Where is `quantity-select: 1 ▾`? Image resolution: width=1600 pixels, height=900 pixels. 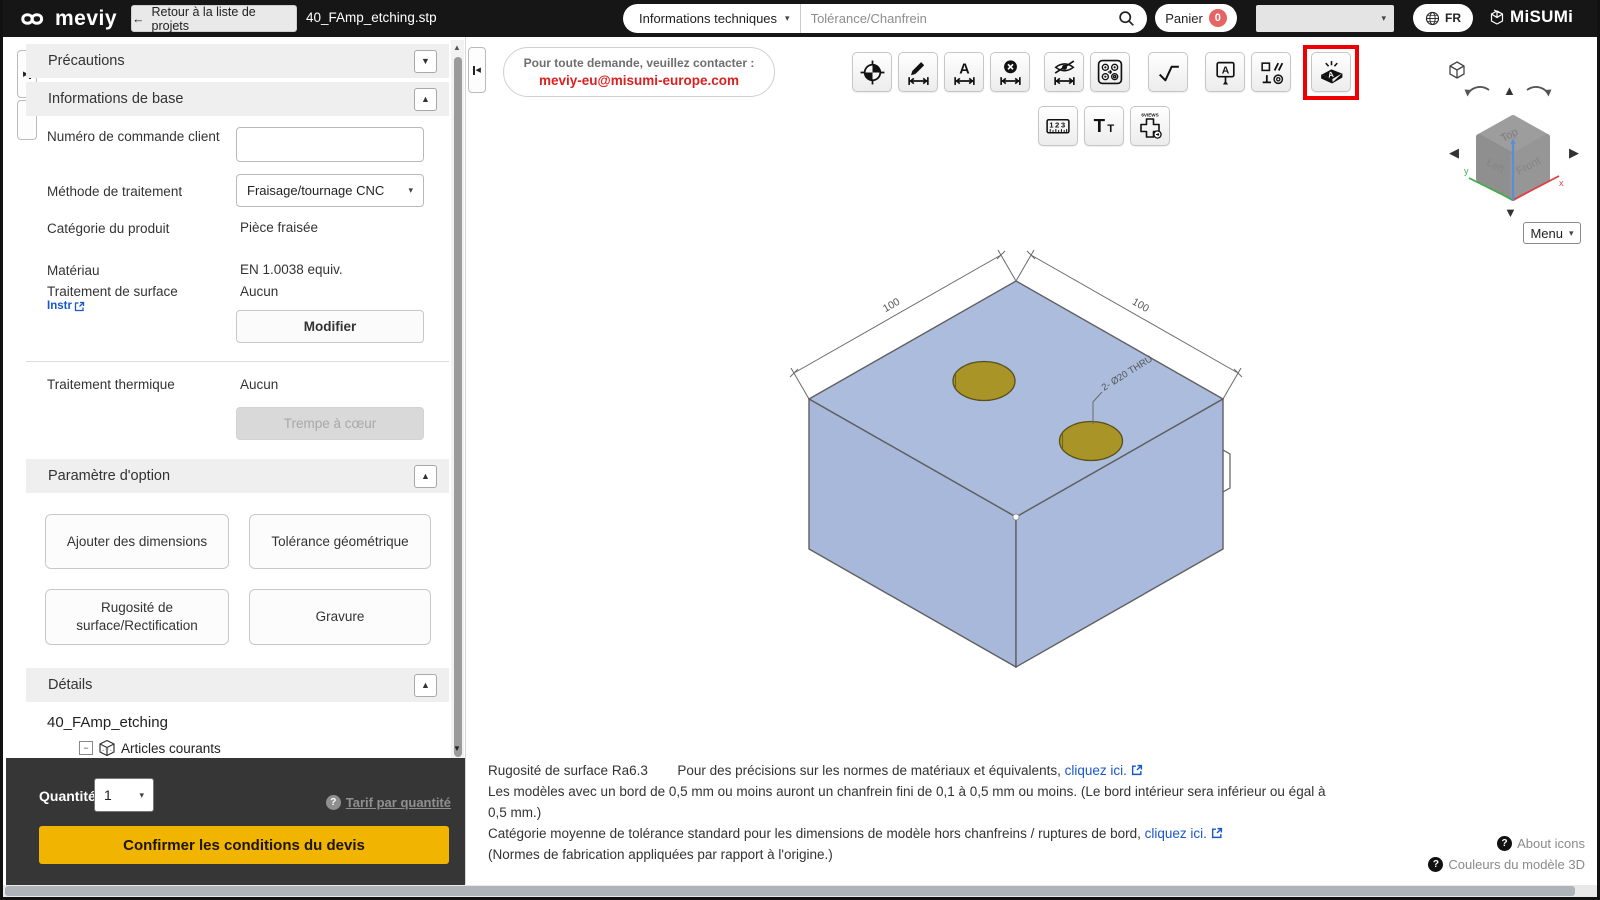 quantity-select: 1 ▾ is located at coordinates (124, 795).